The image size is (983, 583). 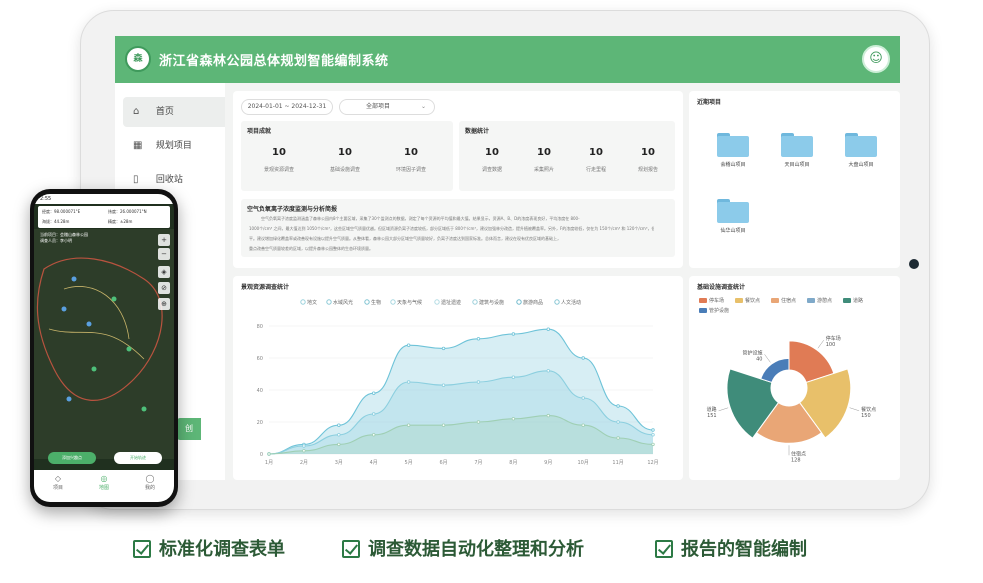 What do you see at coordinates (410, 170) in the screenshot?
I see `stat-label: 环境因子调查` at bounding box center [410, 170].